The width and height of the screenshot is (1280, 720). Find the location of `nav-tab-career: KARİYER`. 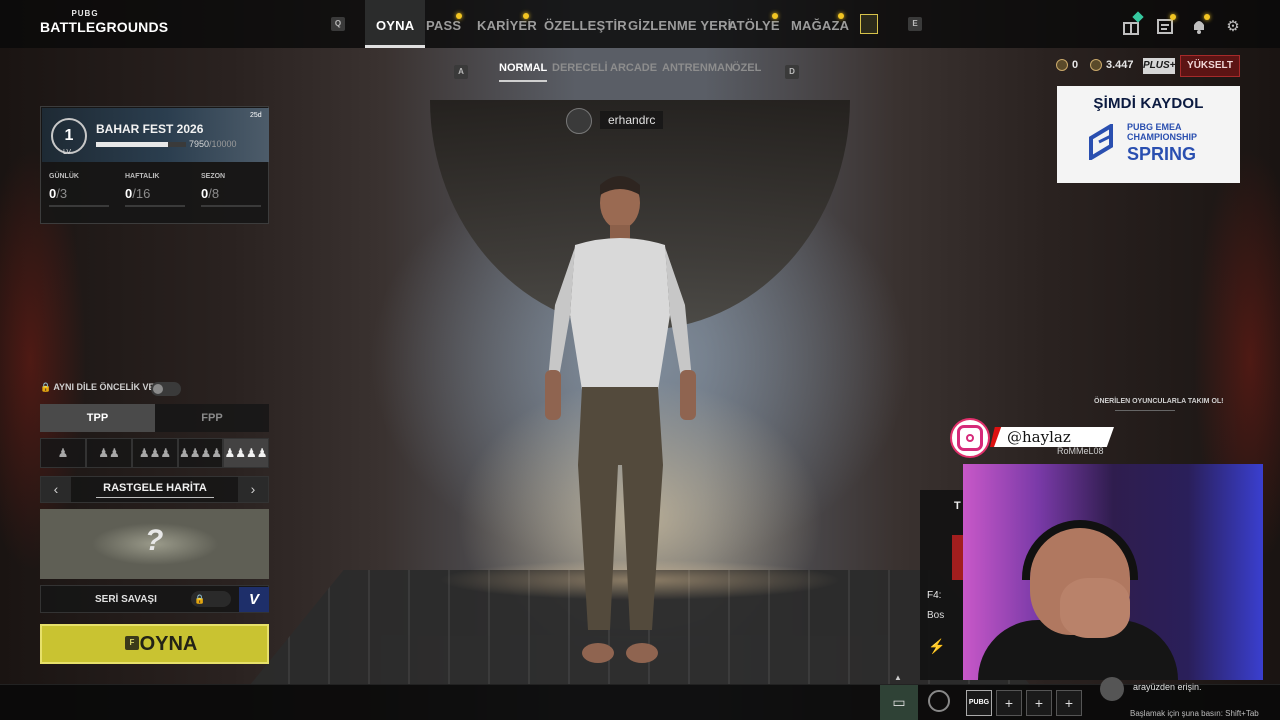

nav-tab-career: KARİYER is located at coordinates (507, 24).